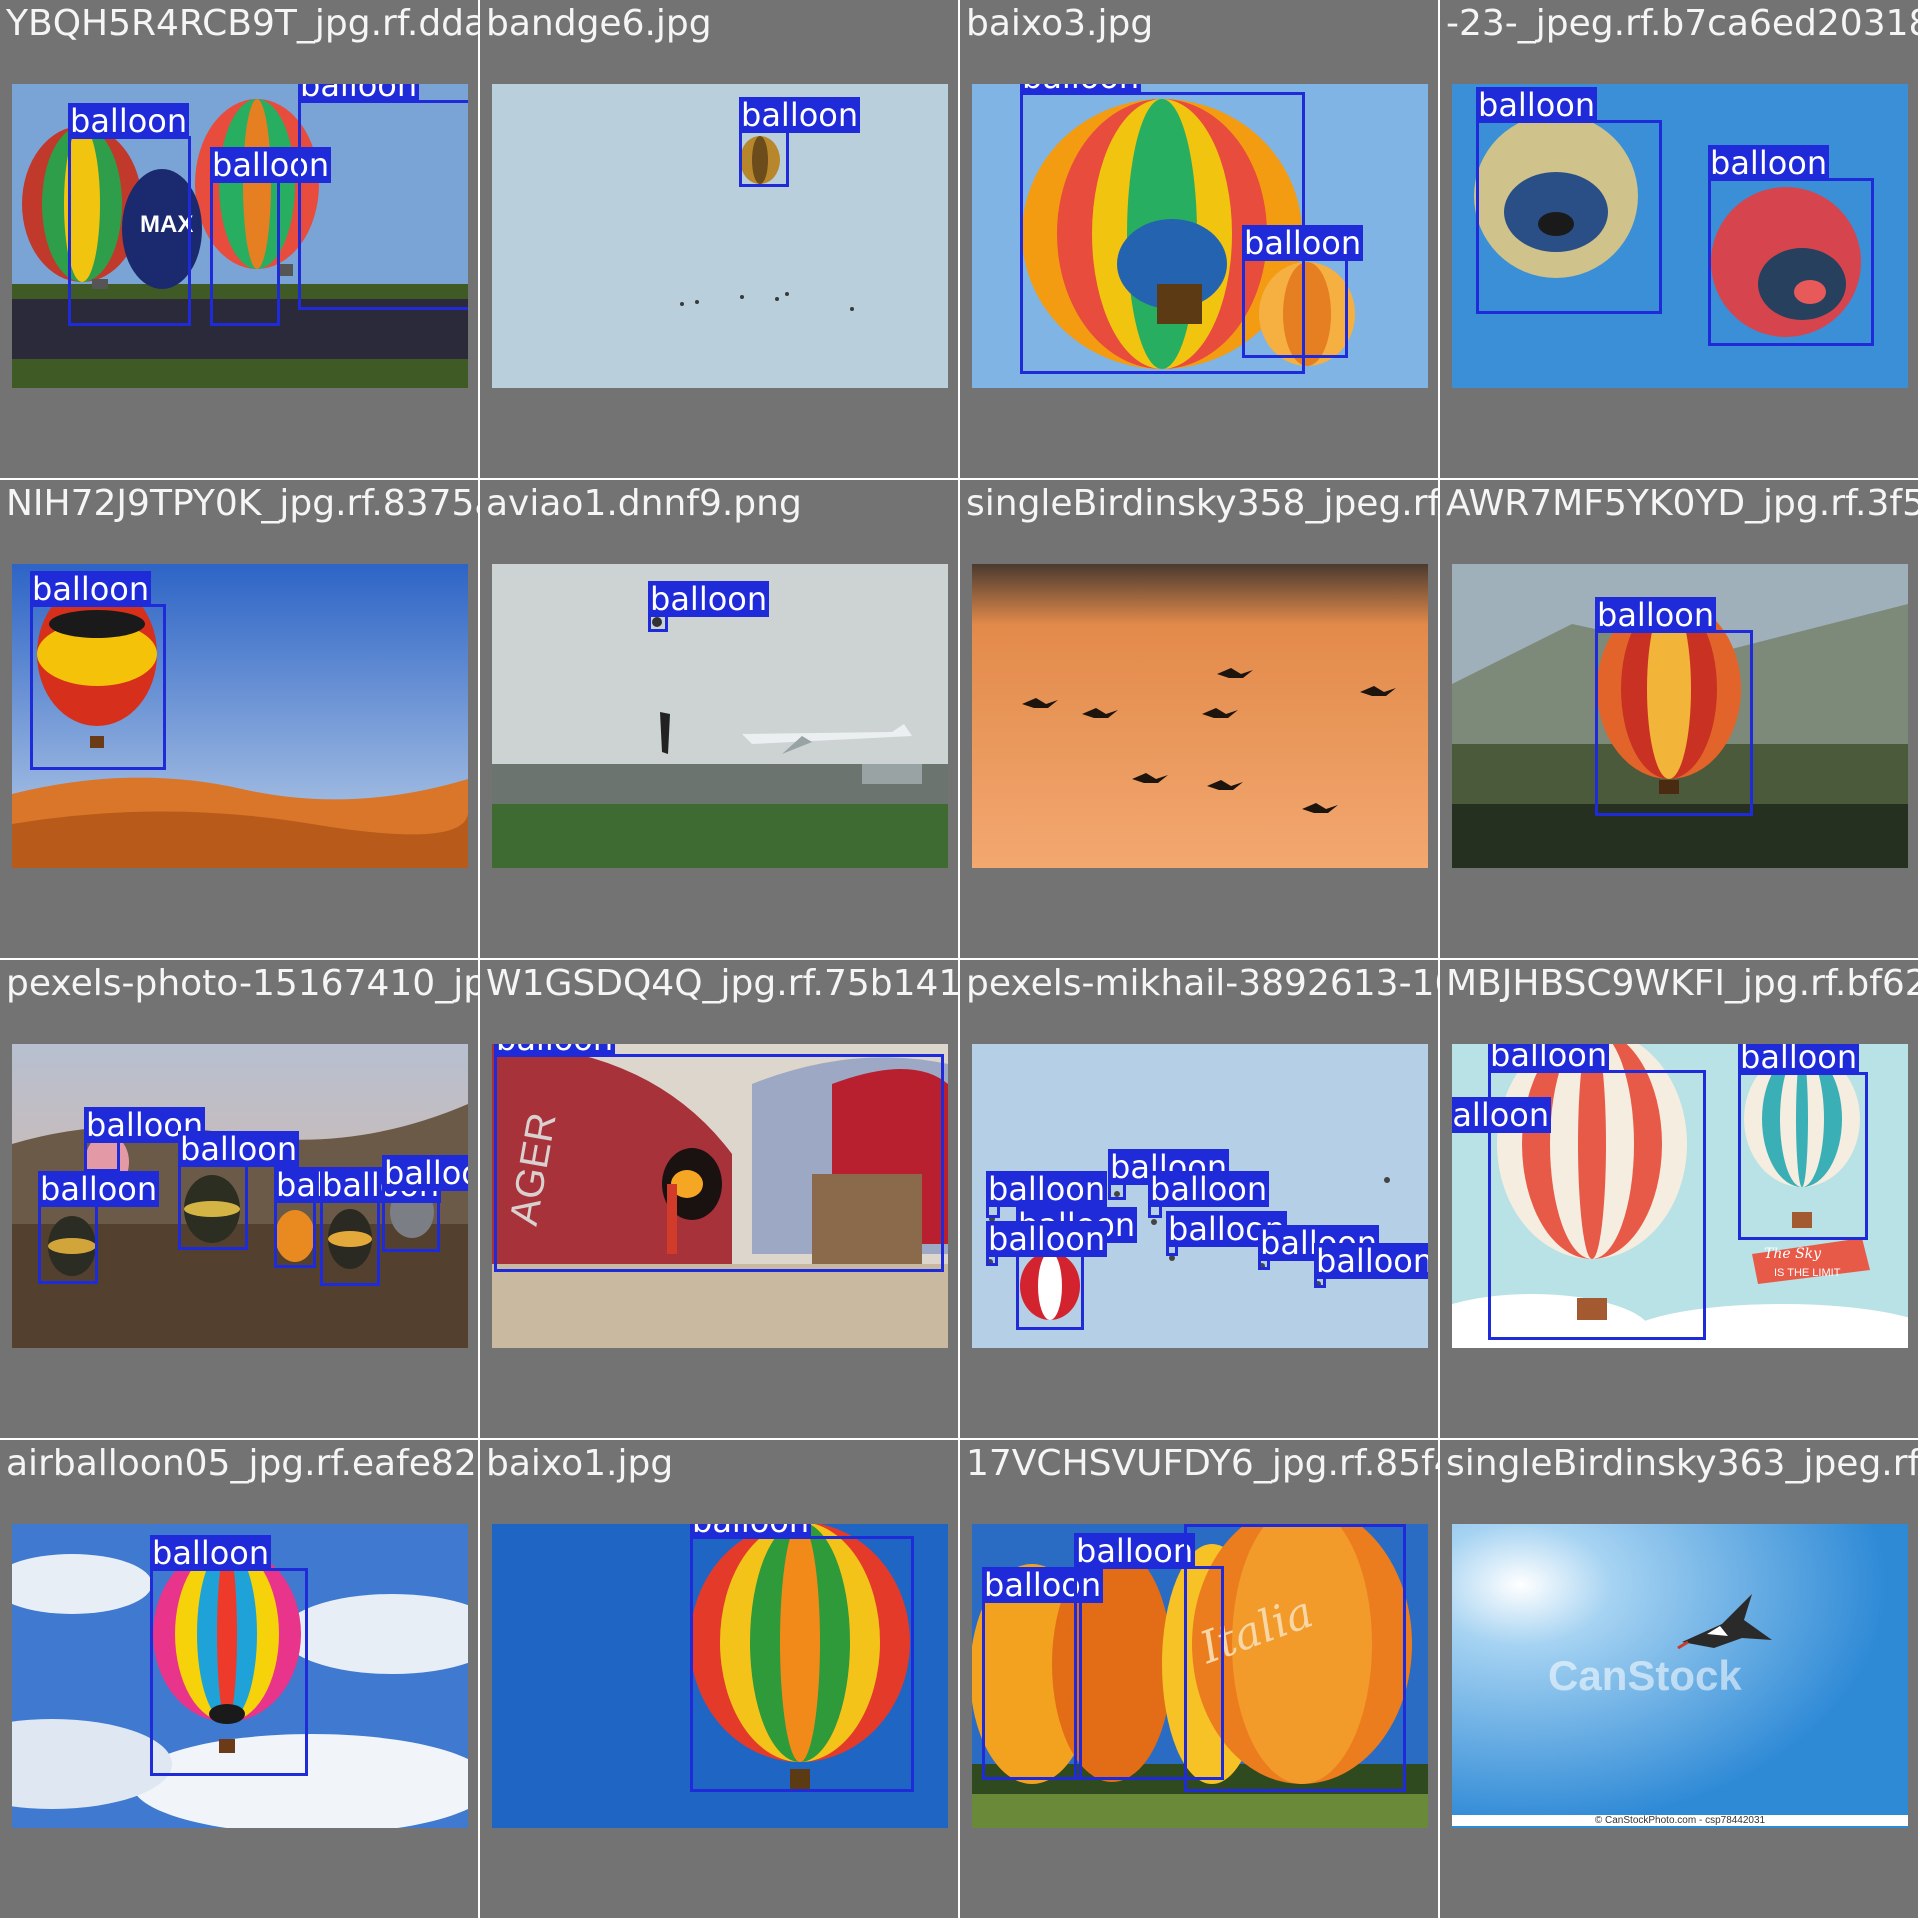  What do you see at coordinates (1807, 1273) in the screenshot?
I see `limit-banner-text: IS THE LIMIT` at bounding box center [1807, 1273].